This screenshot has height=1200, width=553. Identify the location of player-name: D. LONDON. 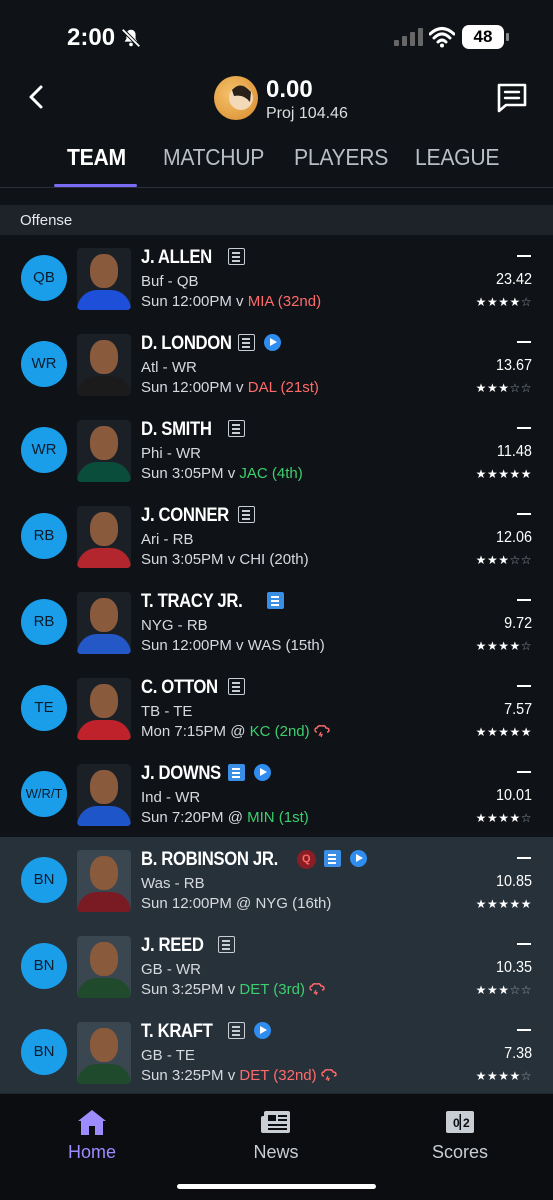
(186, 344).